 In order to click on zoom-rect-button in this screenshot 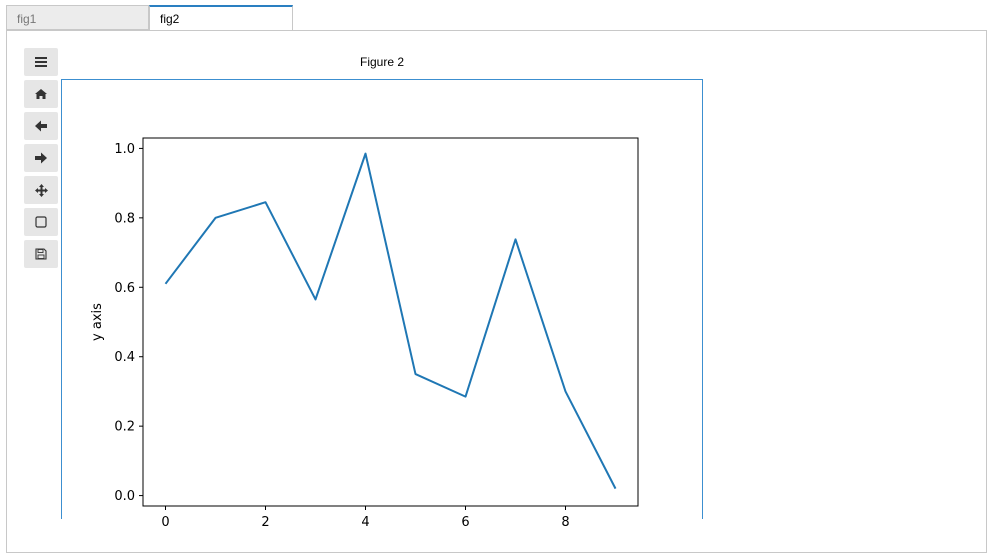, I will do `click(41, 222)`.